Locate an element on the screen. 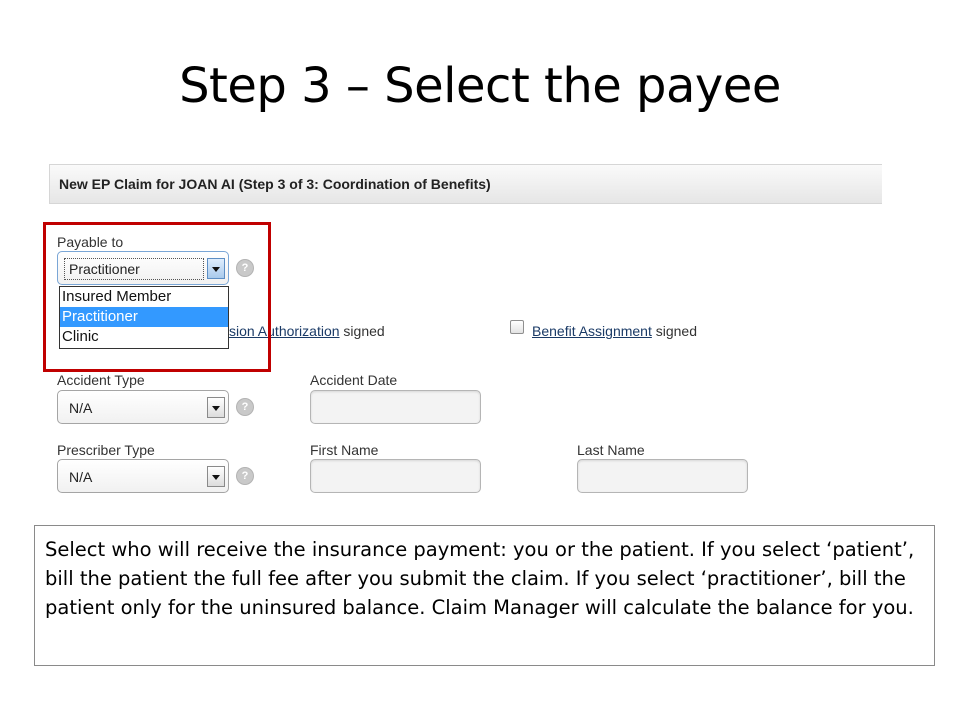 The height and width of the screenshot is (720, 960). benefit-assignment-suffix: signed is located at coordinates (676, 331).